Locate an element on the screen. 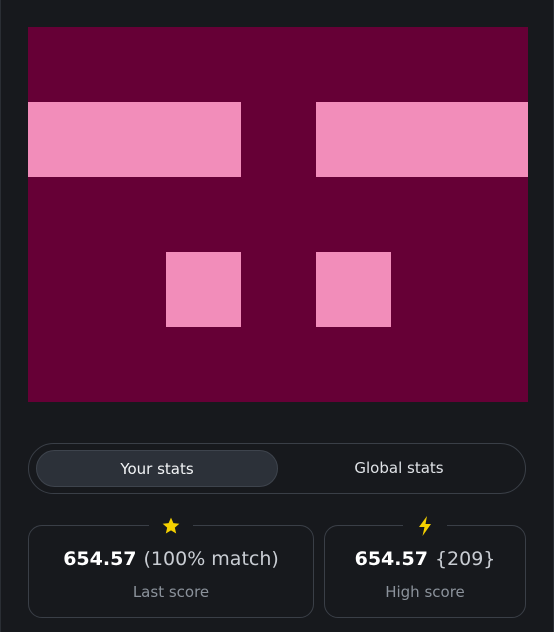 This screenshot has width=554, height=632. last-score-label: Last score is located at coordinates (171, 592).